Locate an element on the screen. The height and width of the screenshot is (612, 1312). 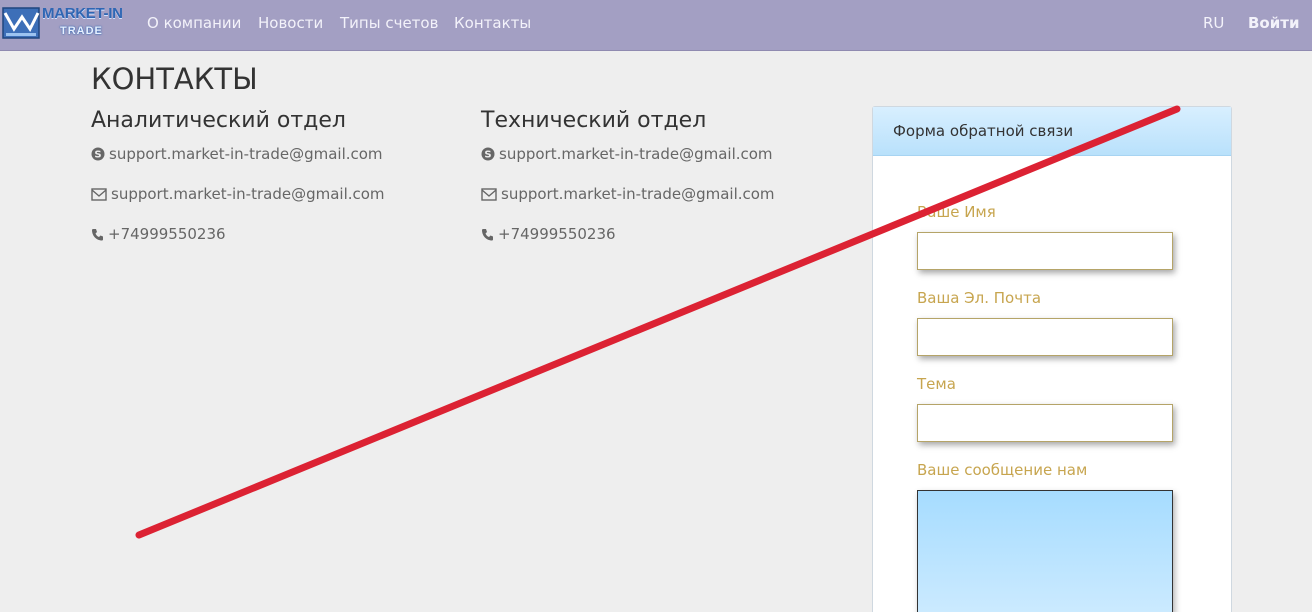
email-contact-technical: support.market-in-trade@gmail.com is located at coordinates (628, 194).